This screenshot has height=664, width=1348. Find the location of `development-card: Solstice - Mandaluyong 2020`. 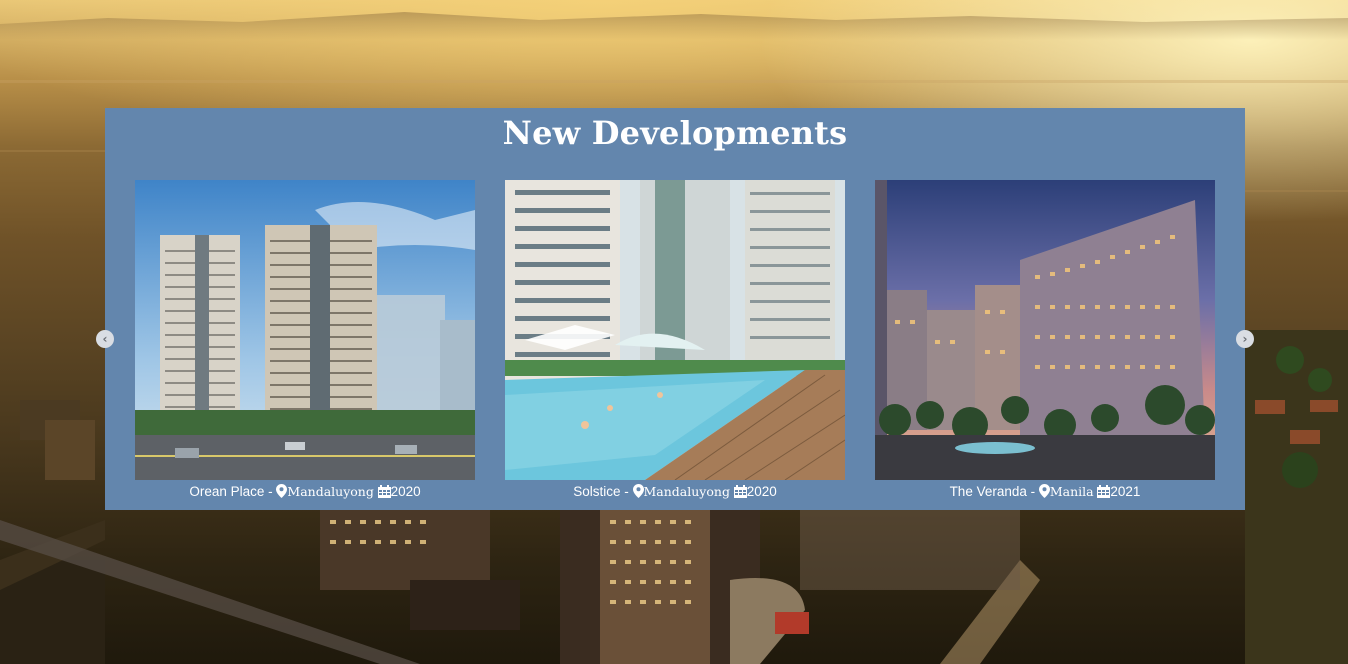

development-card: Solstice - Mandaluyong 2020 is located at coordinates (675, 339).